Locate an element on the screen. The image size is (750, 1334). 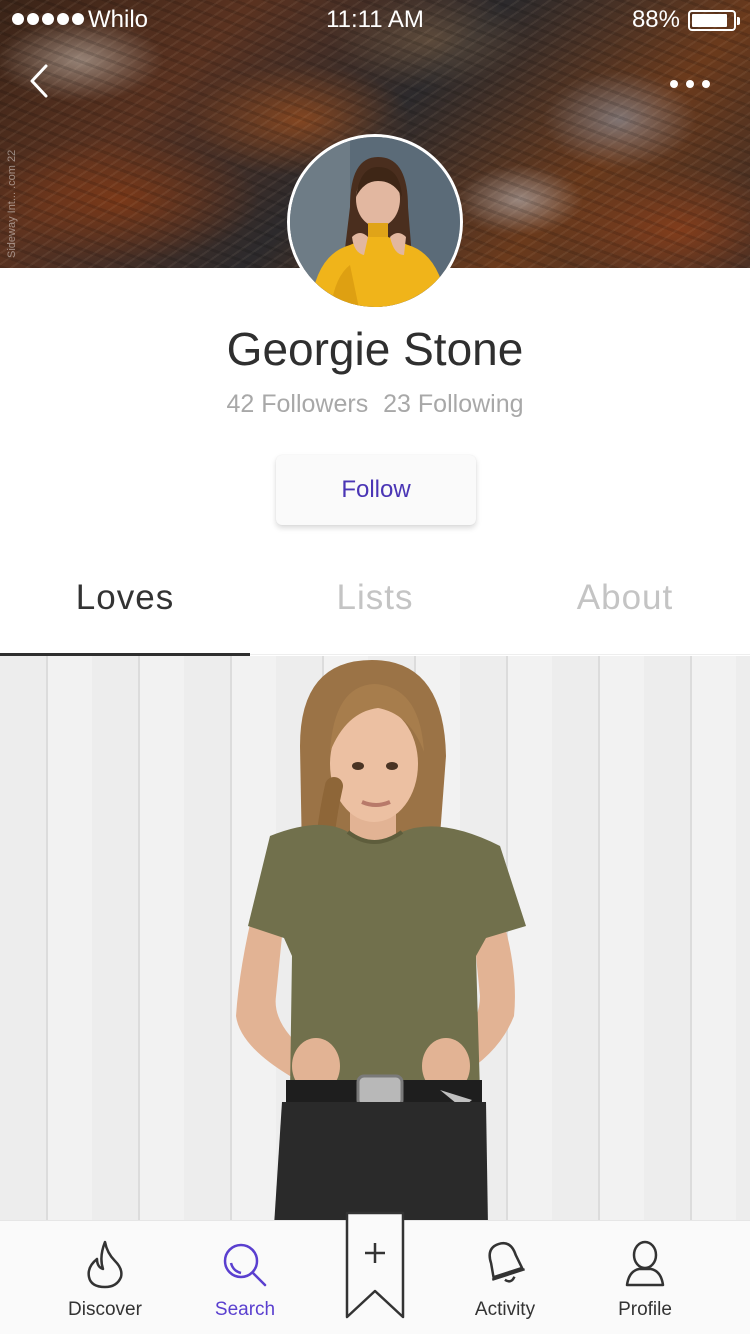
nav-label: Search is located at coordinates (245, 1309).